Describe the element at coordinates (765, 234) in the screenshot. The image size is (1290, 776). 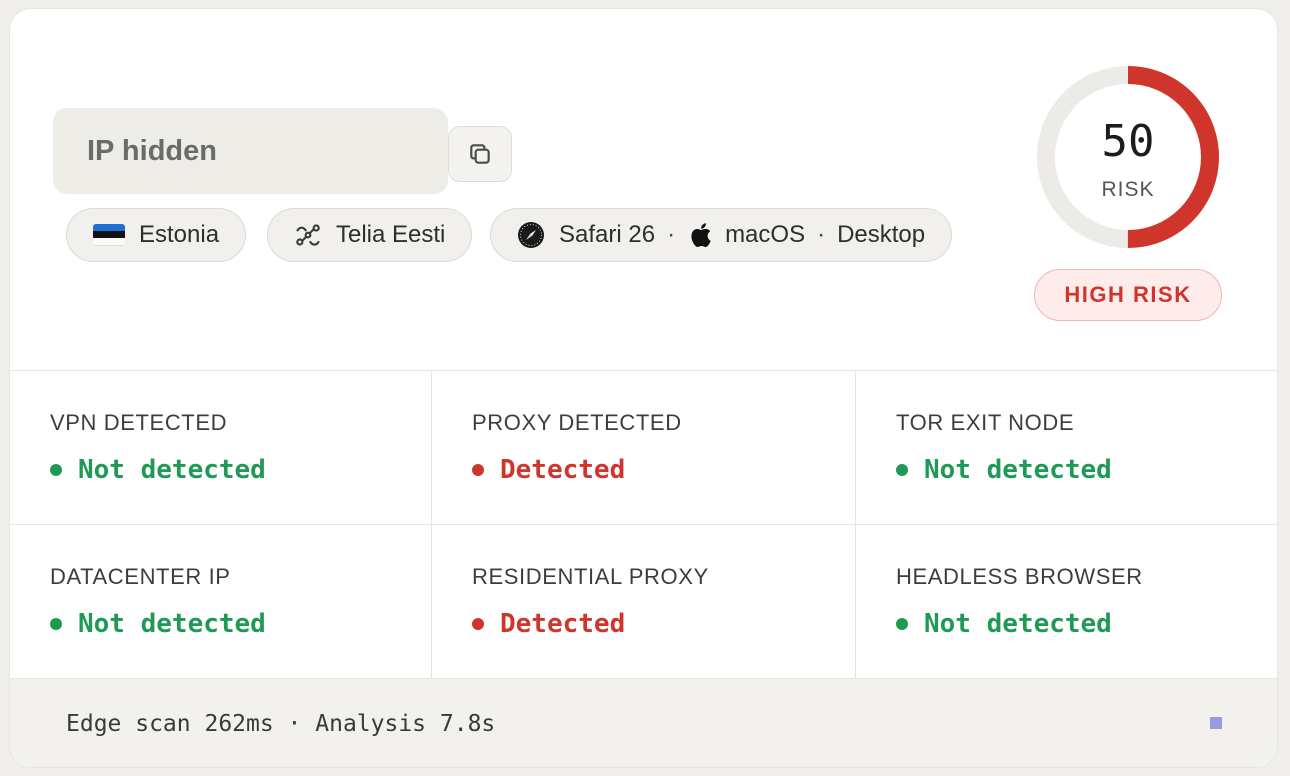
I see `os-label: macOS` at that location.